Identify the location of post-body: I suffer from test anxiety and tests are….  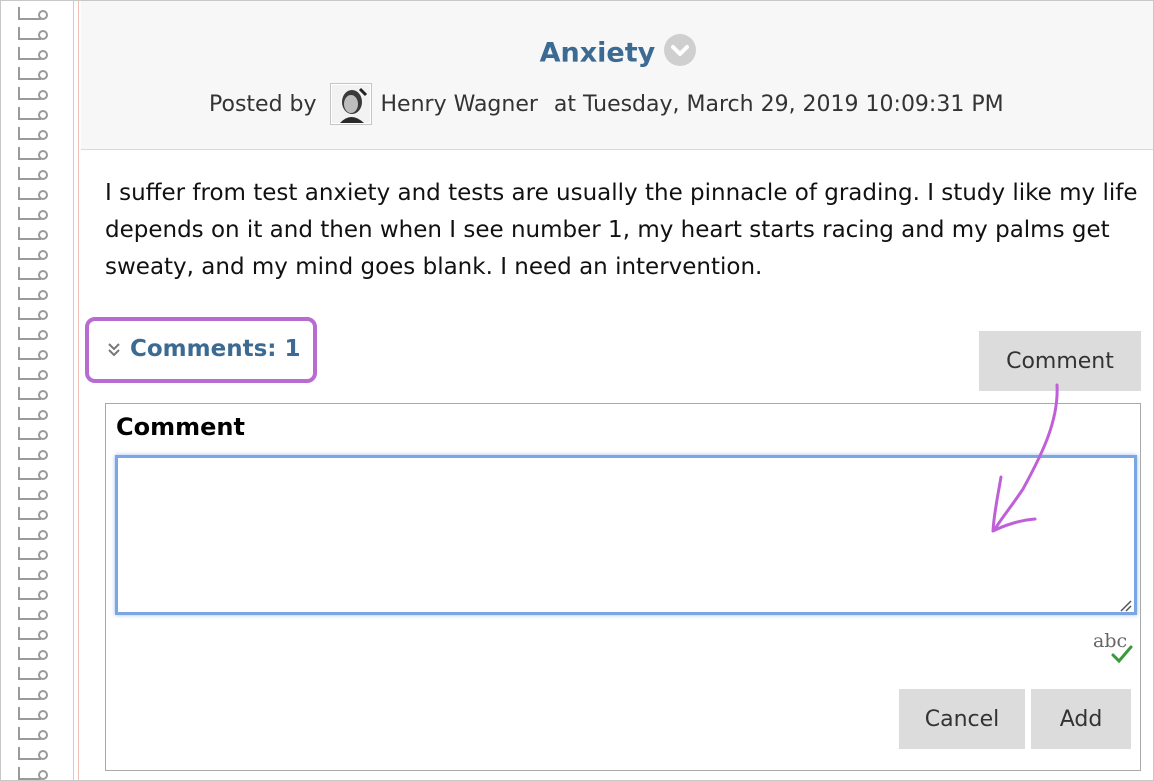
(621, 230).